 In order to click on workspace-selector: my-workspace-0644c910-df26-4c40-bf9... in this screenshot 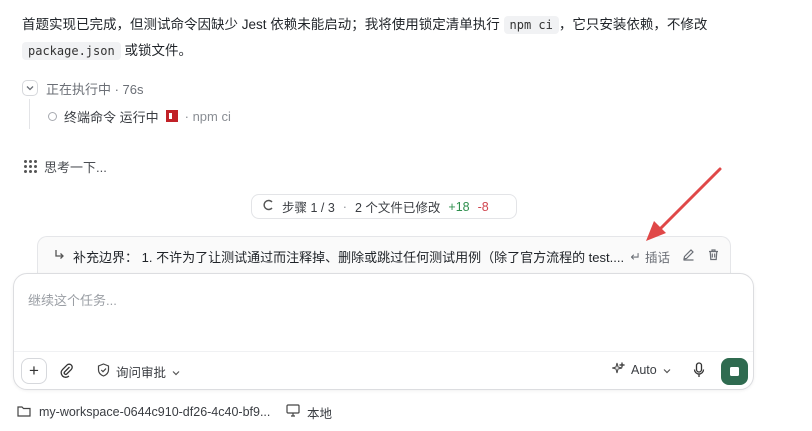, I will do `click(143, 412)`.